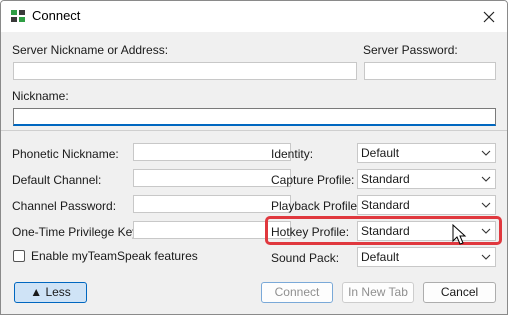 This screenshot has height=315, width=508. I want to click on privilege-key-label: One-Time Privilege Key:, so click(77, 232).